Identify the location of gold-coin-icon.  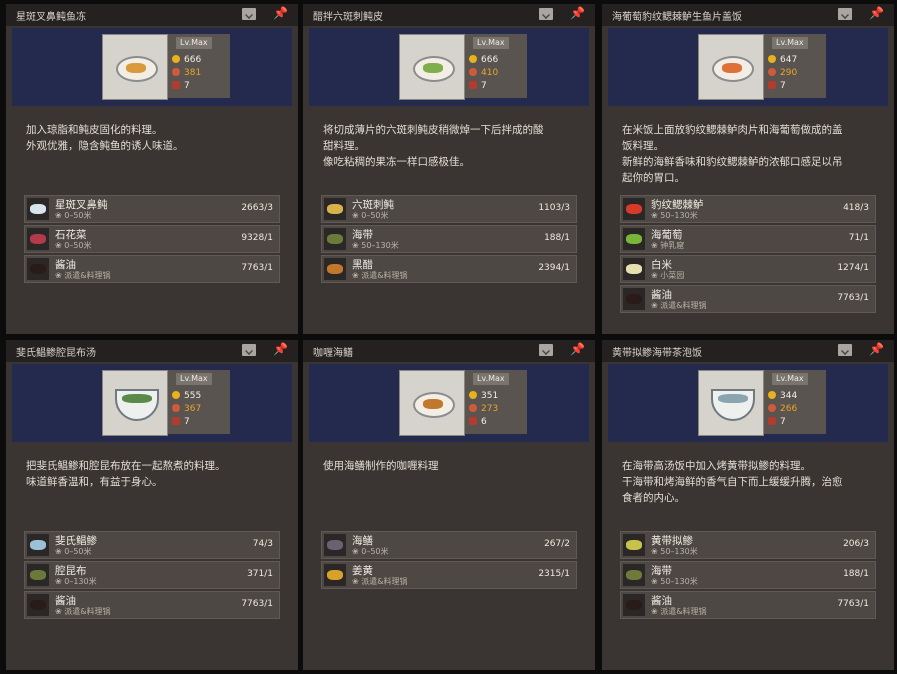
(772, 395).